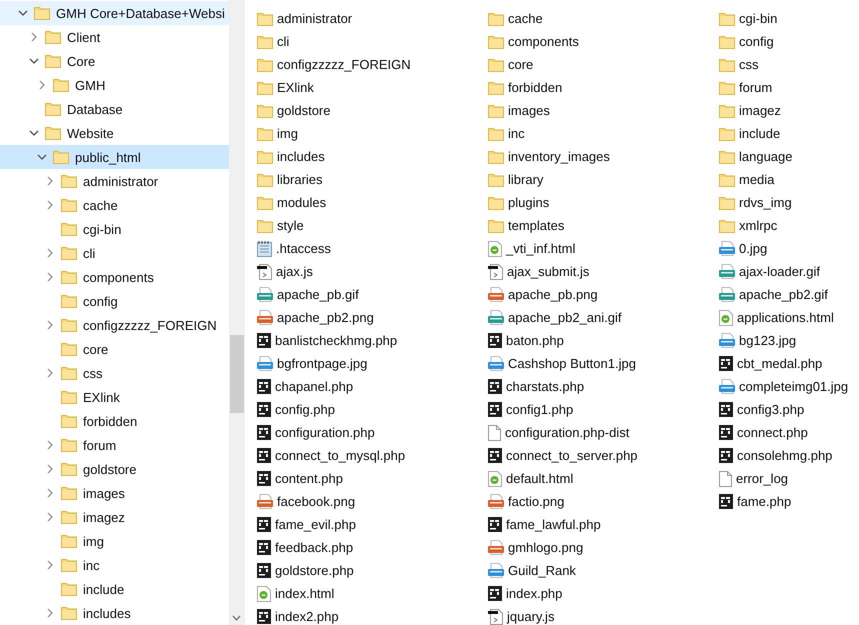 The image size is (859, 625). What do you see at coordinates (755, 87) in the screenshot?
I see `file-name: forum` at bounding box center [755, 87].